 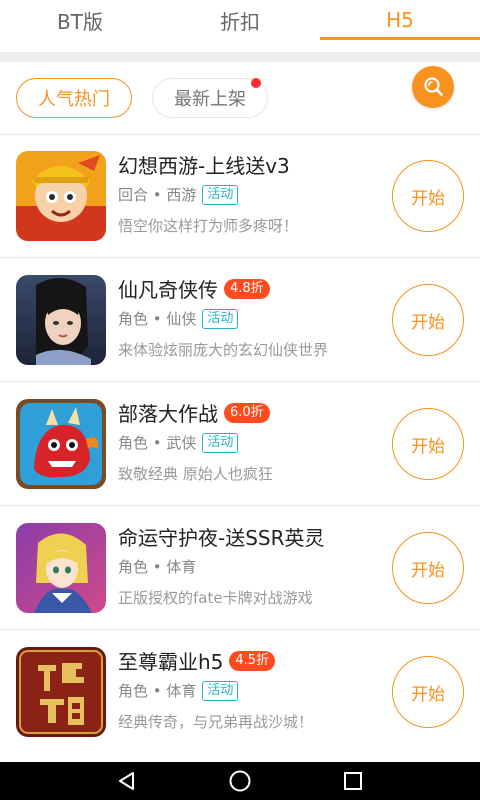 I want to click on game-title: 命运守护夜-送SSR英灵, so click(x=221, y=538).